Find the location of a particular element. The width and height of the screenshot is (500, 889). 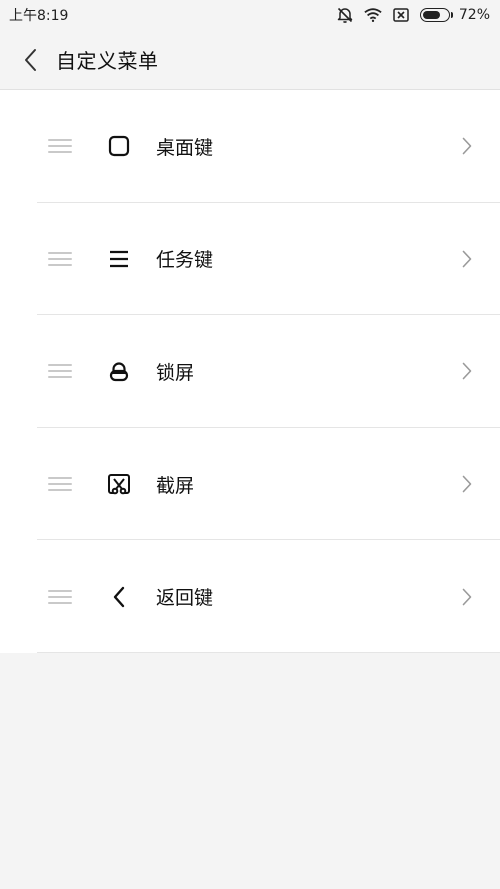

menu-item-label: 任务键 is located at coordinates (185, 260).